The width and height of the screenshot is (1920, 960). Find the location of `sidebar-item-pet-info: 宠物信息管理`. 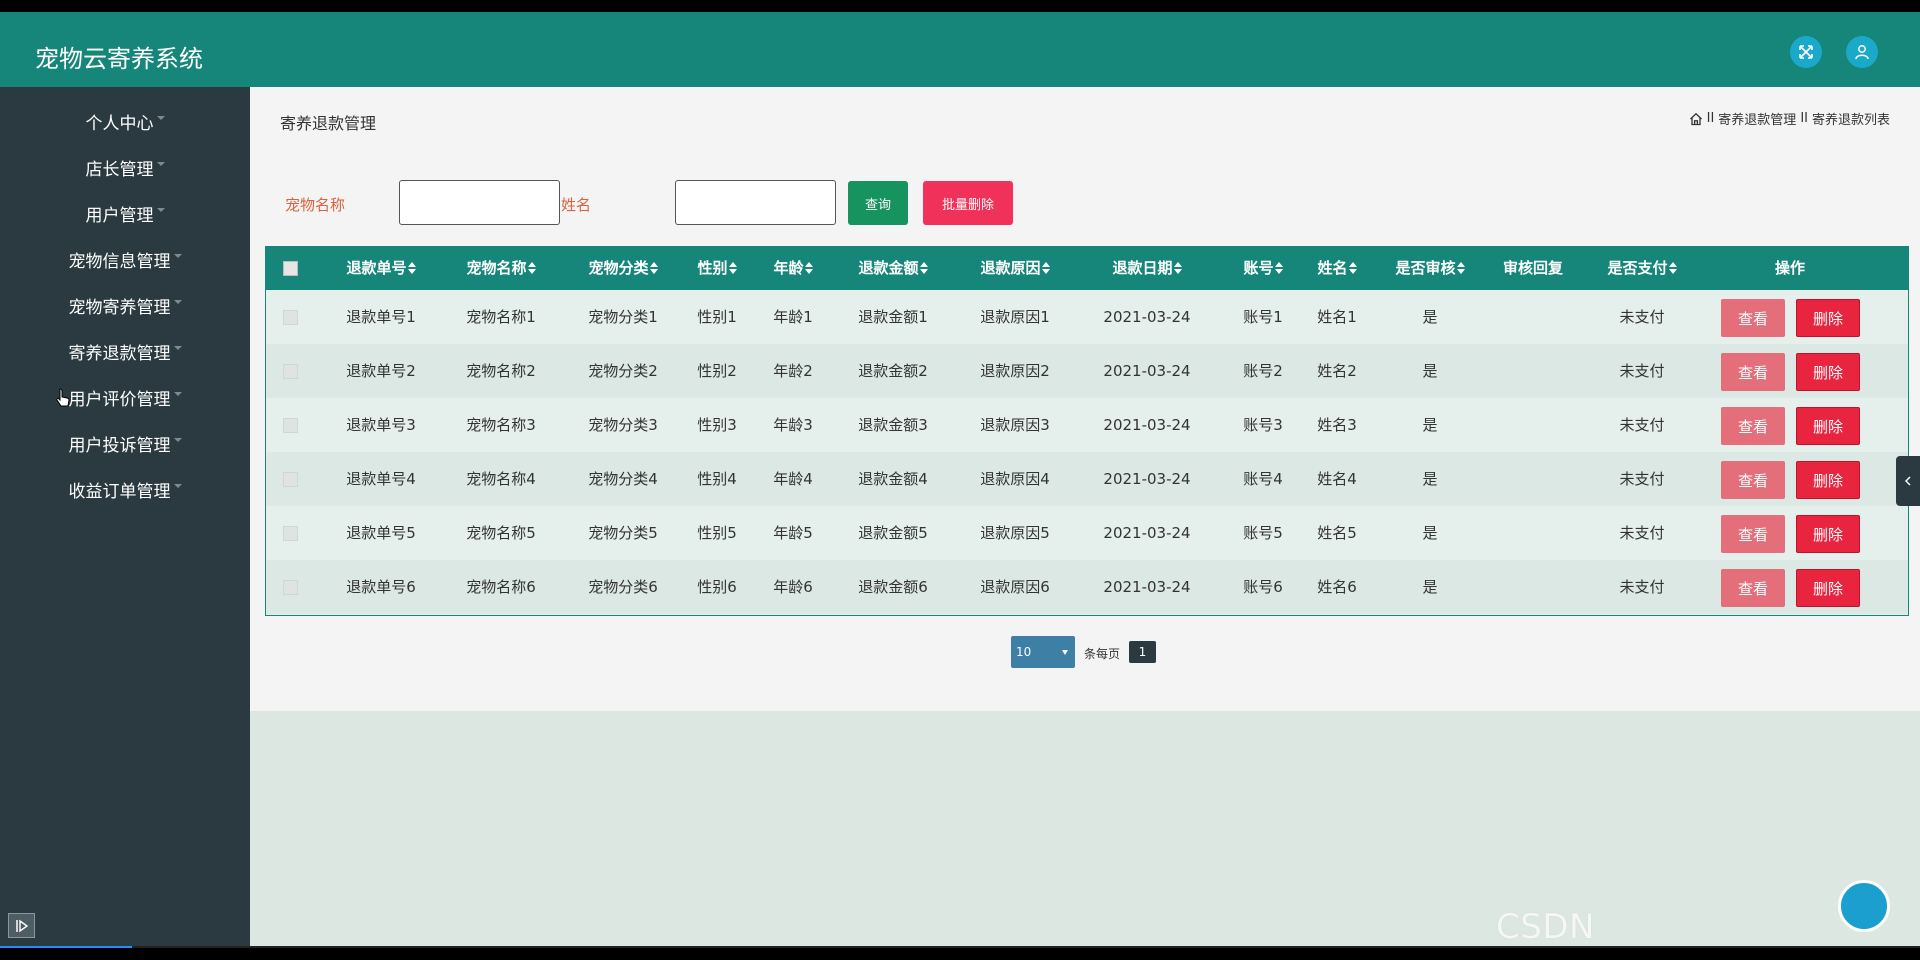

sidebar-item-pet-info: 宠物信息管理 is located at coordinates (125, 259).